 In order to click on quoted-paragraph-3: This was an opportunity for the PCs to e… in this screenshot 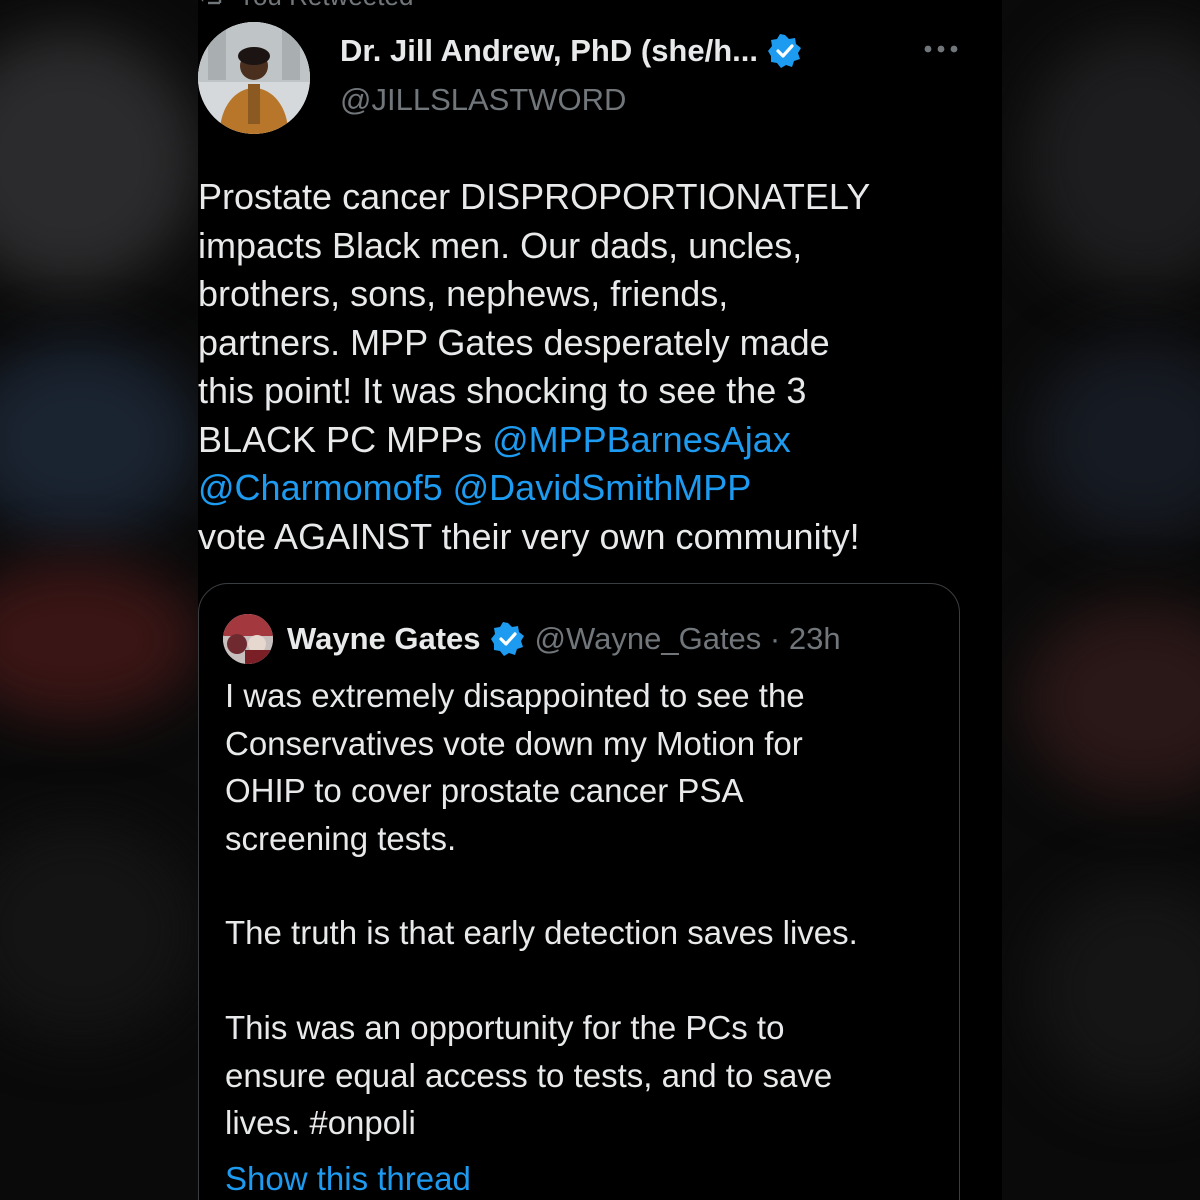, I will do `click(529, 1075)`.